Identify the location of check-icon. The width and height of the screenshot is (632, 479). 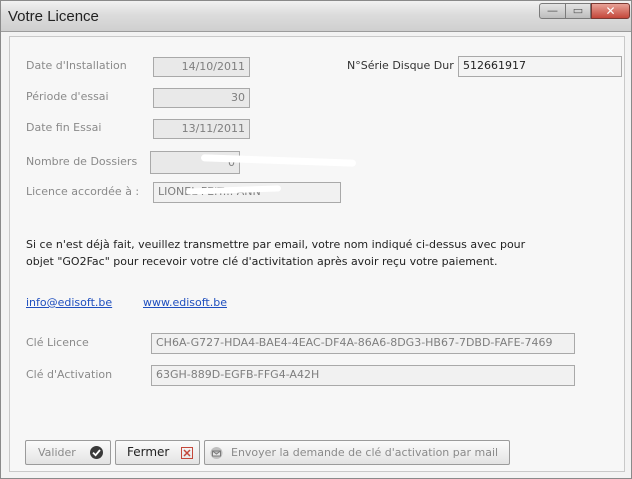
(96, 452).